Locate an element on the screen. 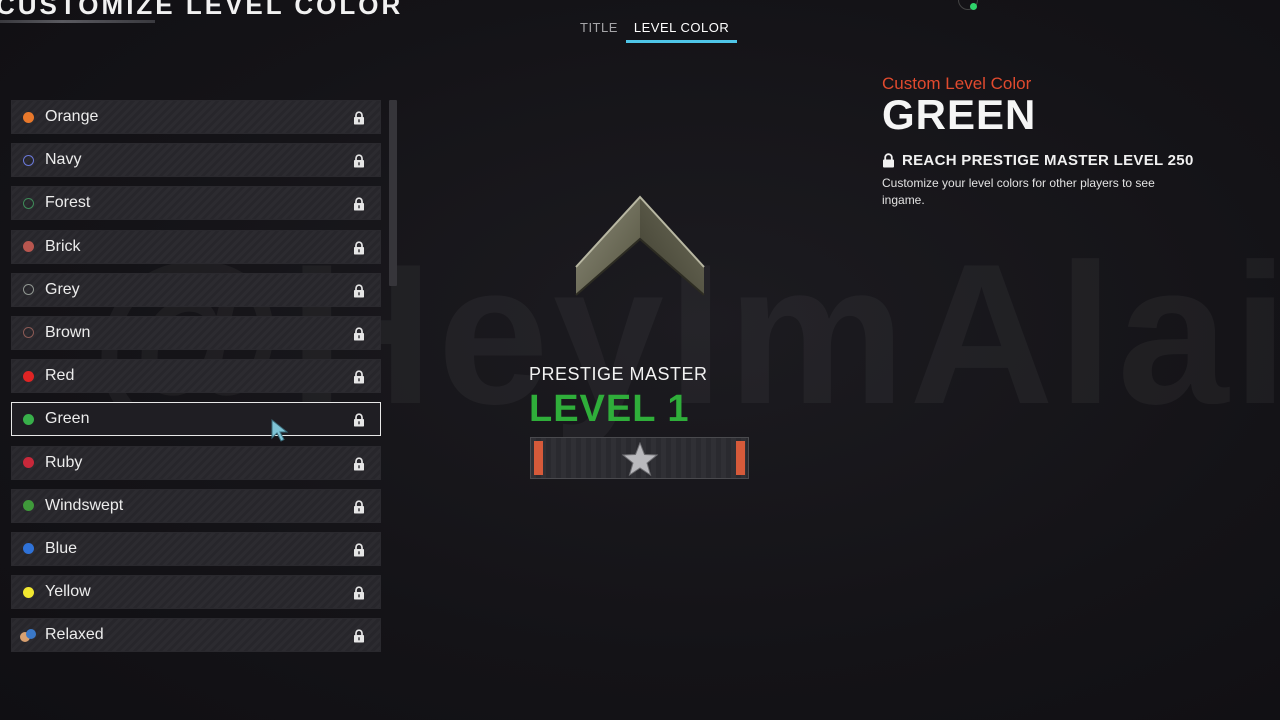 Image resolution: width=1280 pixels, height=720 pixels. status-indicator is located at coordinates (1070, 7).